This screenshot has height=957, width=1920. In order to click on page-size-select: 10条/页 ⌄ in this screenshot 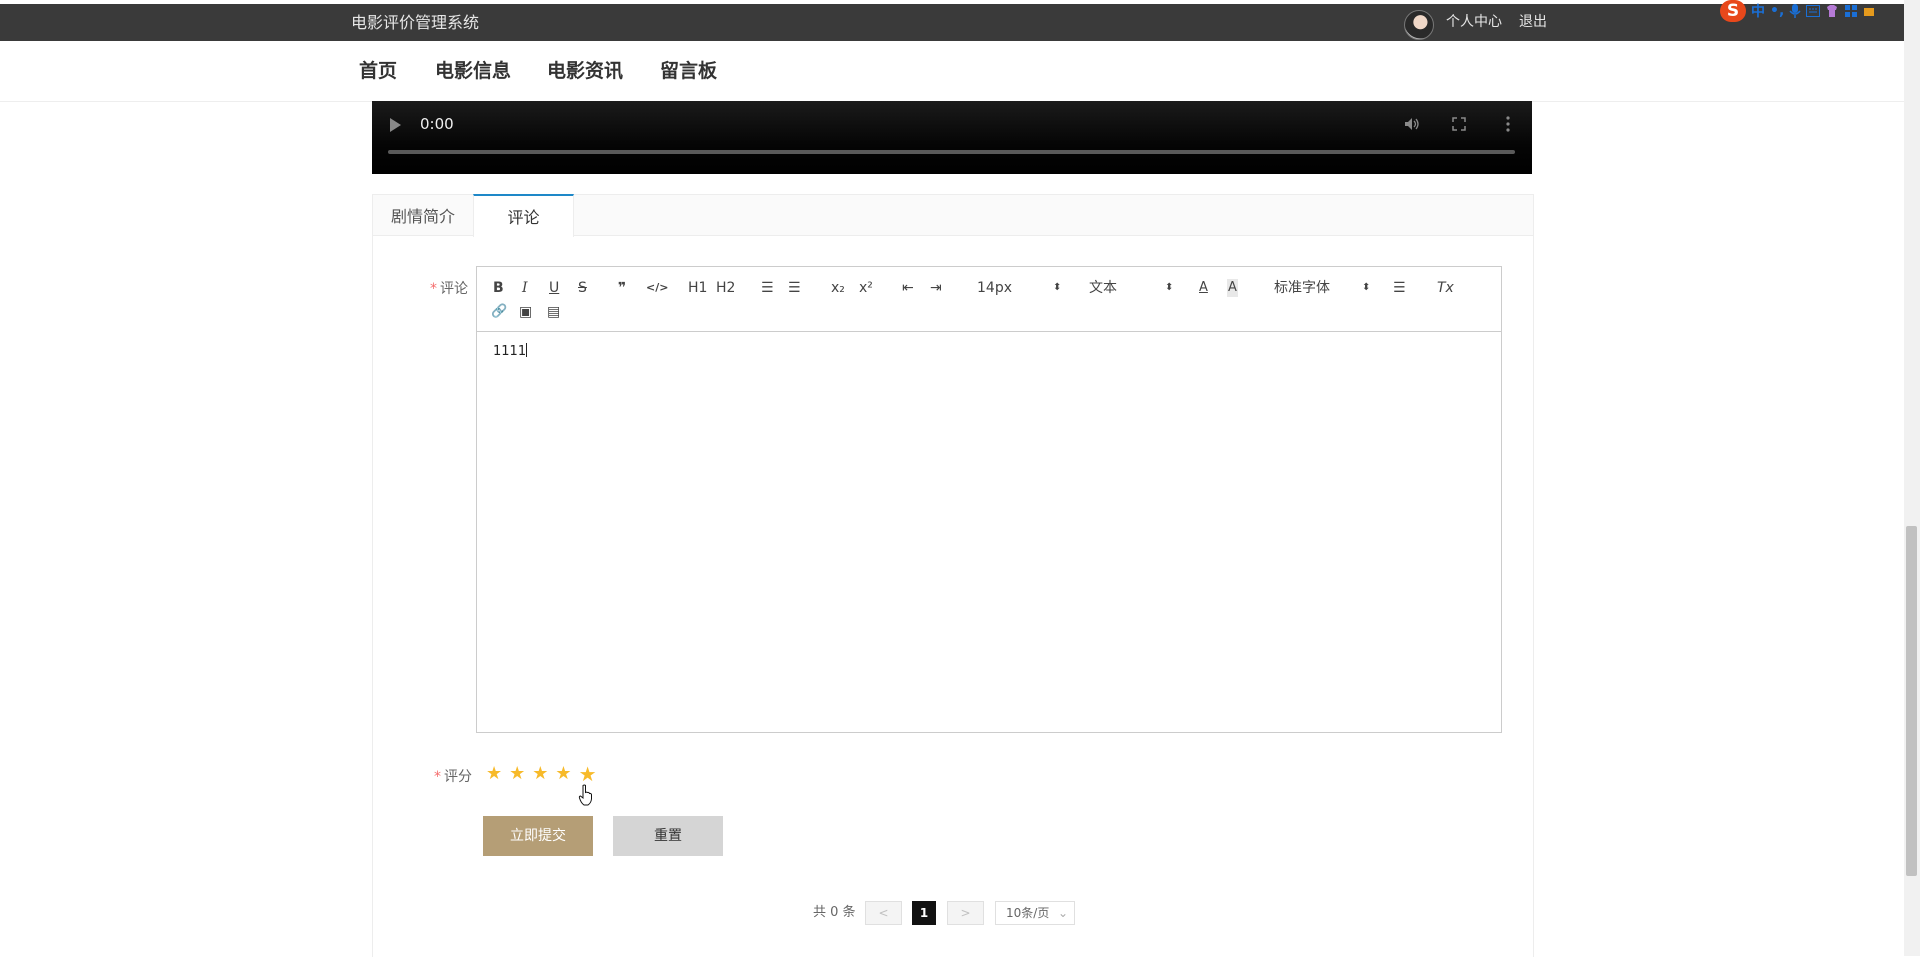, I will do `click(1035, 913)`.